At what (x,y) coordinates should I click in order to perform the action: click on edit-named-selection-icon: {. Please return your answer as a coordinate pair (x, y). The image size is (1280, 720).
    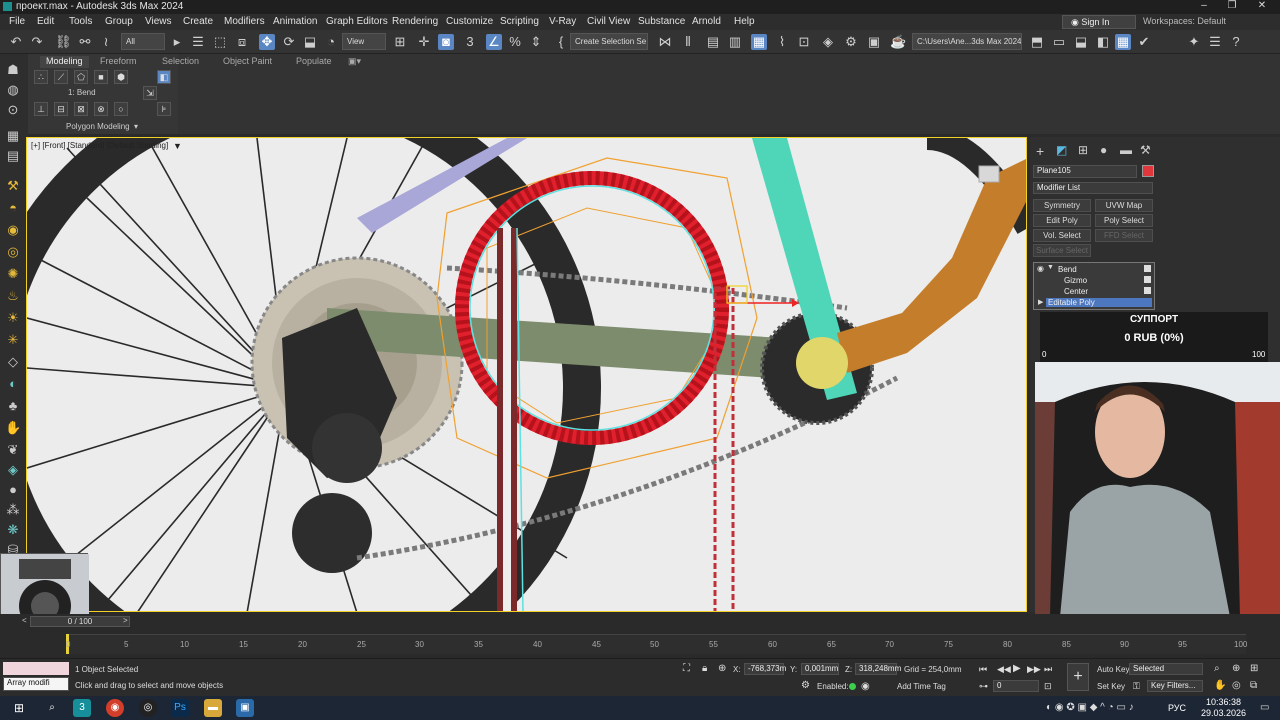
    Looking at the image, I should click on (561, 42).